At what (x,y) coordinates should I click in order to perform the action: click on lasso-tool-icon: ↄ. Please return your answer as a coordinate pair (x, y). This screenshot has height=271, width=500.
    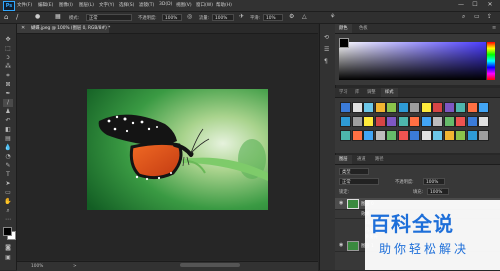
    Looking at the image, I should click on (8, 58).